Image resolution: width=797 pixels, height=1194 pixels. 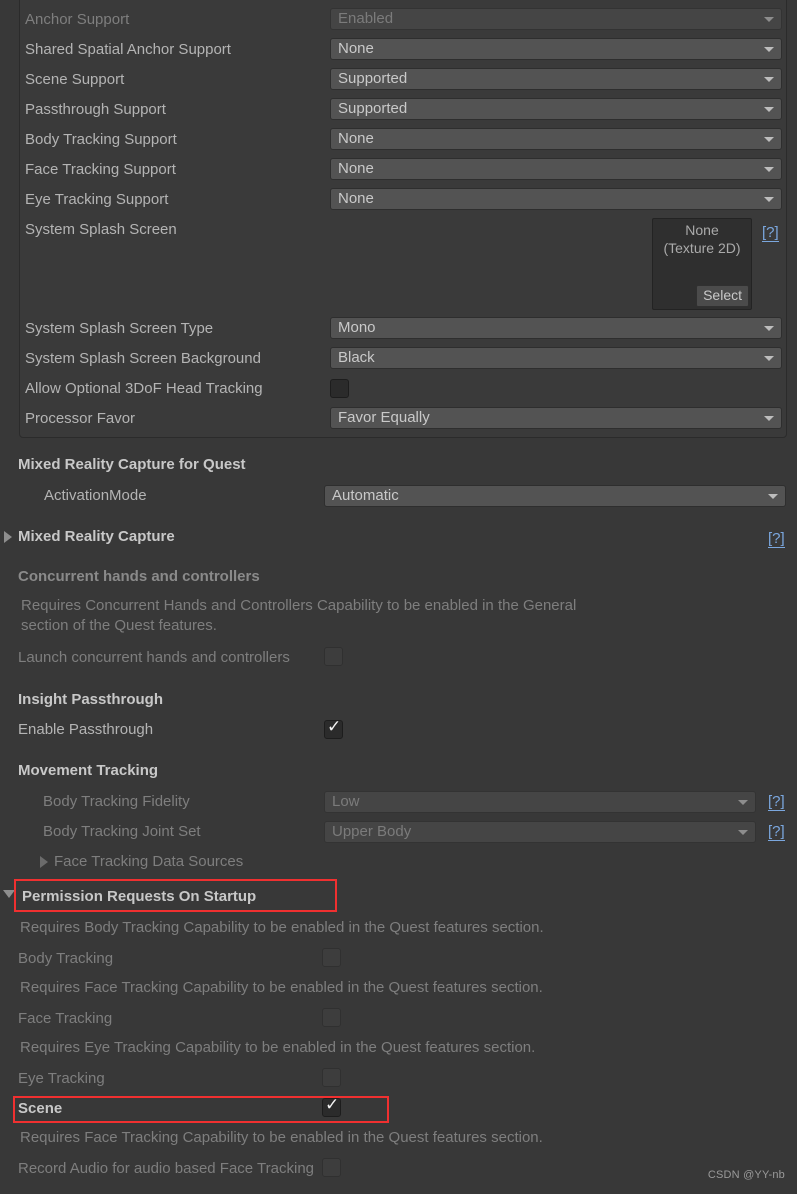 I want to click on heading-movement-tracking: Movement Tracking, so click(x=88, y=770).